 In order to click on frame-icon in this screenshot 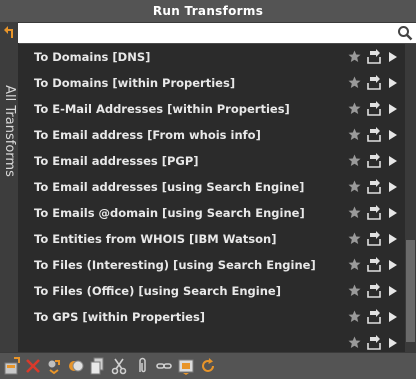, I will do `click(186, 366)`.